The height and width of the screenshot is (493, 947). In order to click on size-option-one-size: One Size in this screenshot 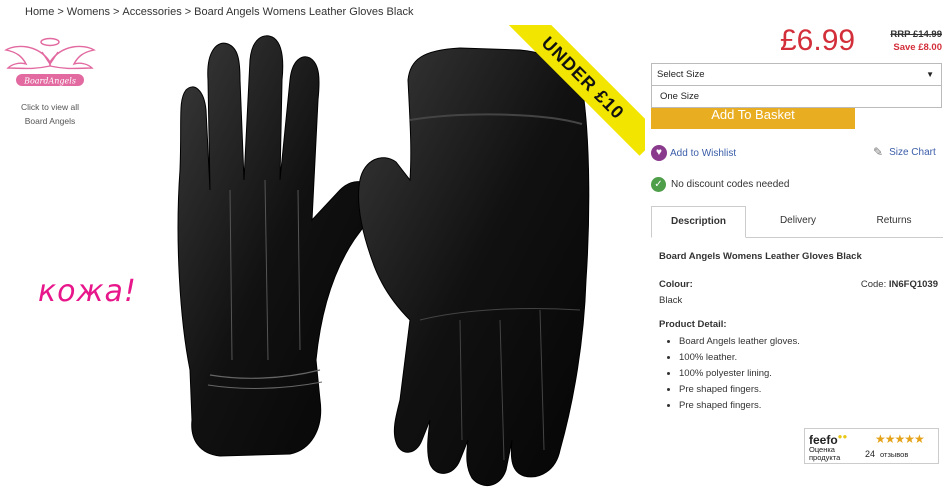, I will do `click(796, 97)`.